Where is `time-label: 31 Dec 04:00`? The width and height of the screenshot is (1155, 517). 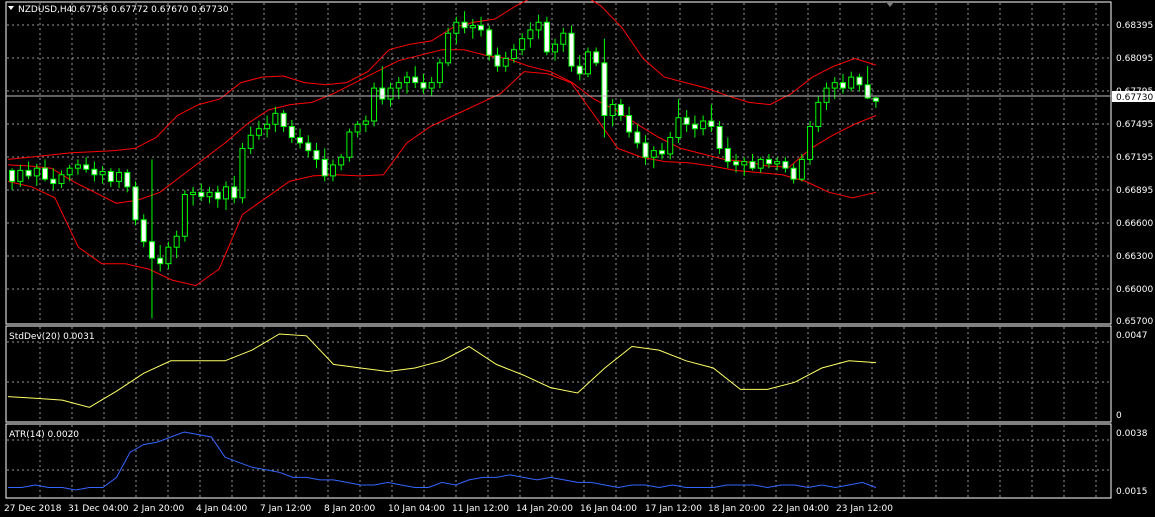 time-label: 31 Dec 04:00 is located at coordinates (98, 509).